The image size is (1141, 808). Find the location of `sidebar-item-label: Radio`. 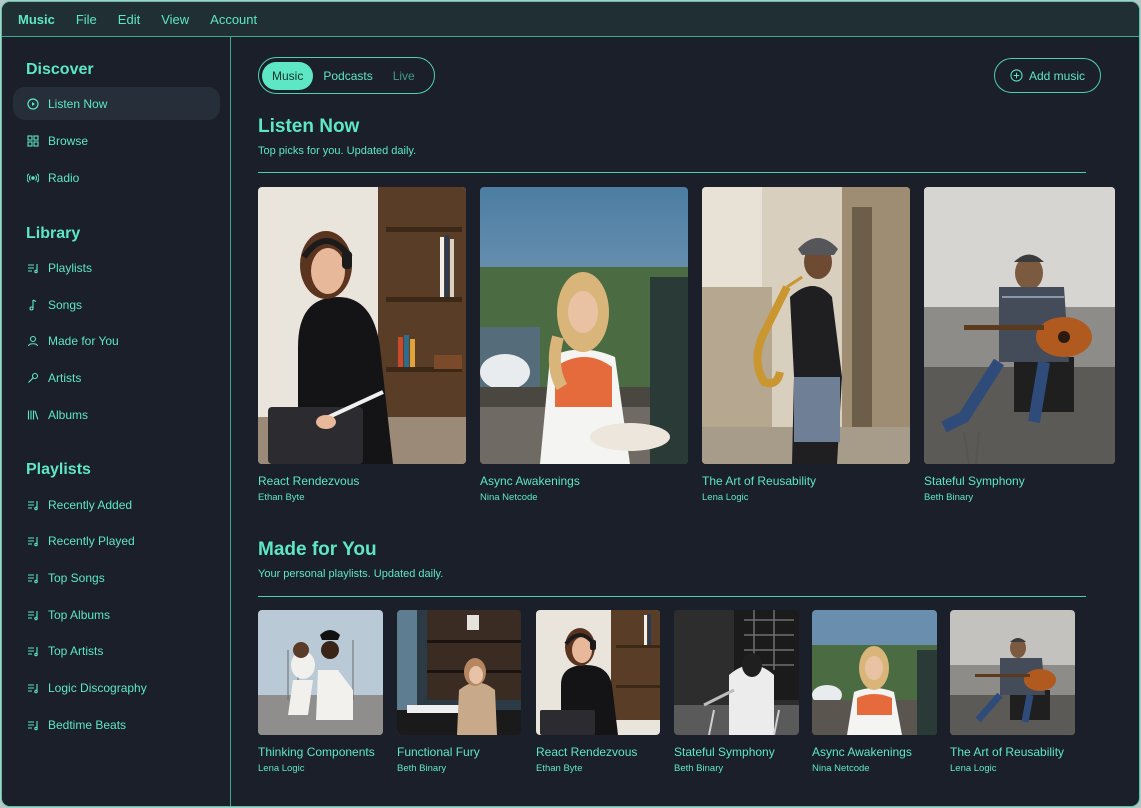

sidebar-item-label: Radio is located at coordinates (64, 177).